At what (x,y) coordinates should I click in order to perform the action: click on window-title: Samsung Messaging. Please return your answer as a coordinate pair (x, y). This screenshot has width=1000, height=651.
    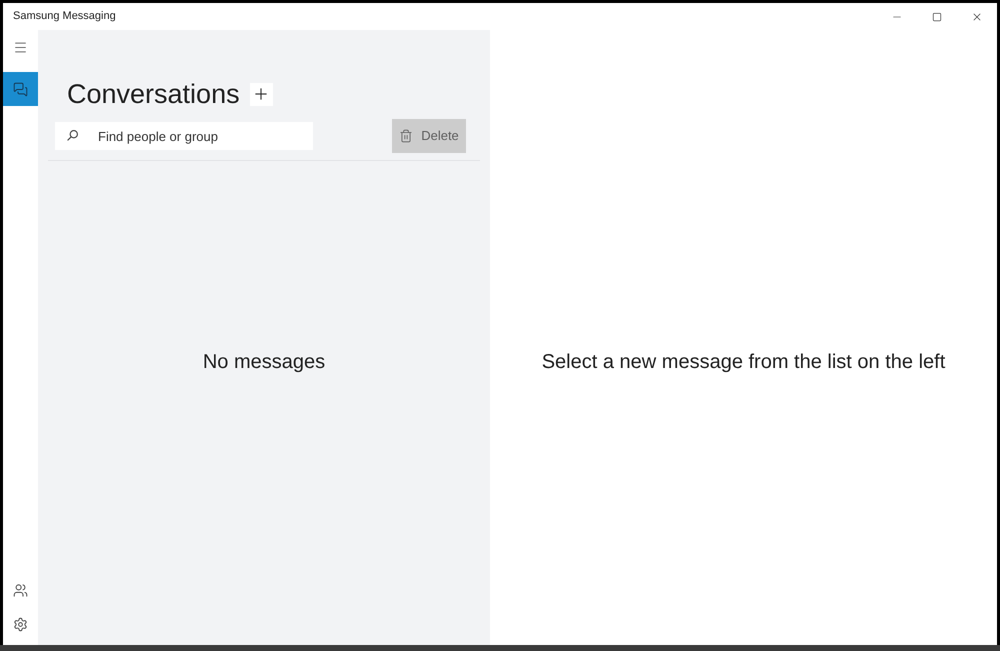
    Looking at the image, I should click on (64, 16).